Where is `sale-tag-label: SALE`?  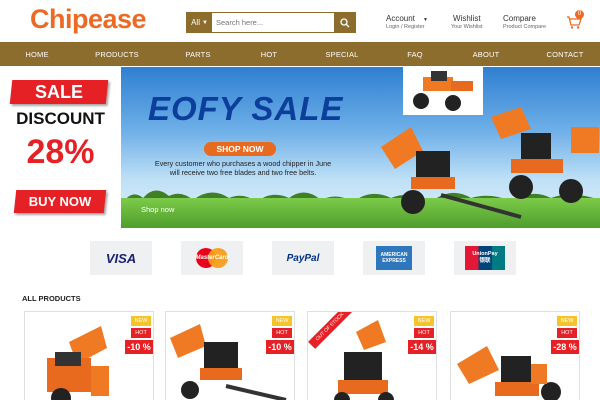 sale-tag-label: SALE is located at coordinates (58, 92).